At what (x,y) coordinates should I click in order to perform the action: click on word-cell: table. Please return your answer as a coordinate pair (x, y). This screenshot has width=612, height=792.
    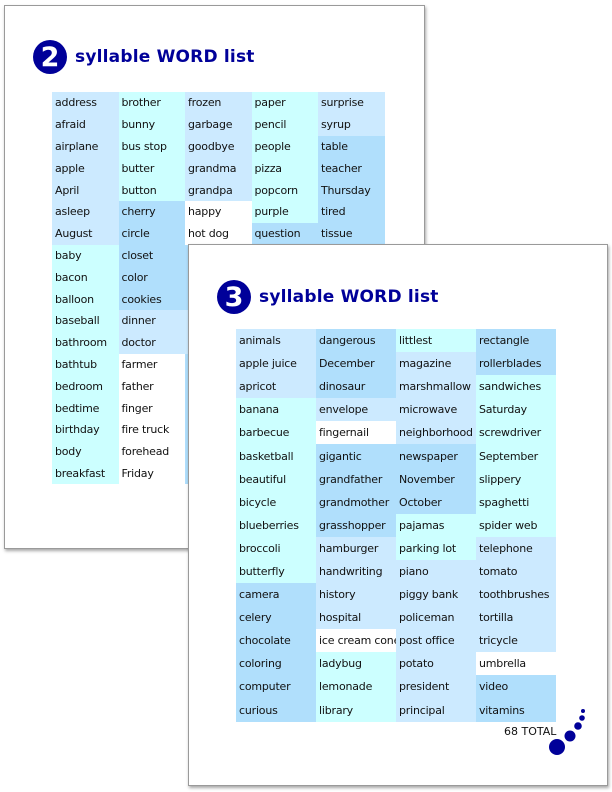
    Looking at the image, I should click on (351, 146).